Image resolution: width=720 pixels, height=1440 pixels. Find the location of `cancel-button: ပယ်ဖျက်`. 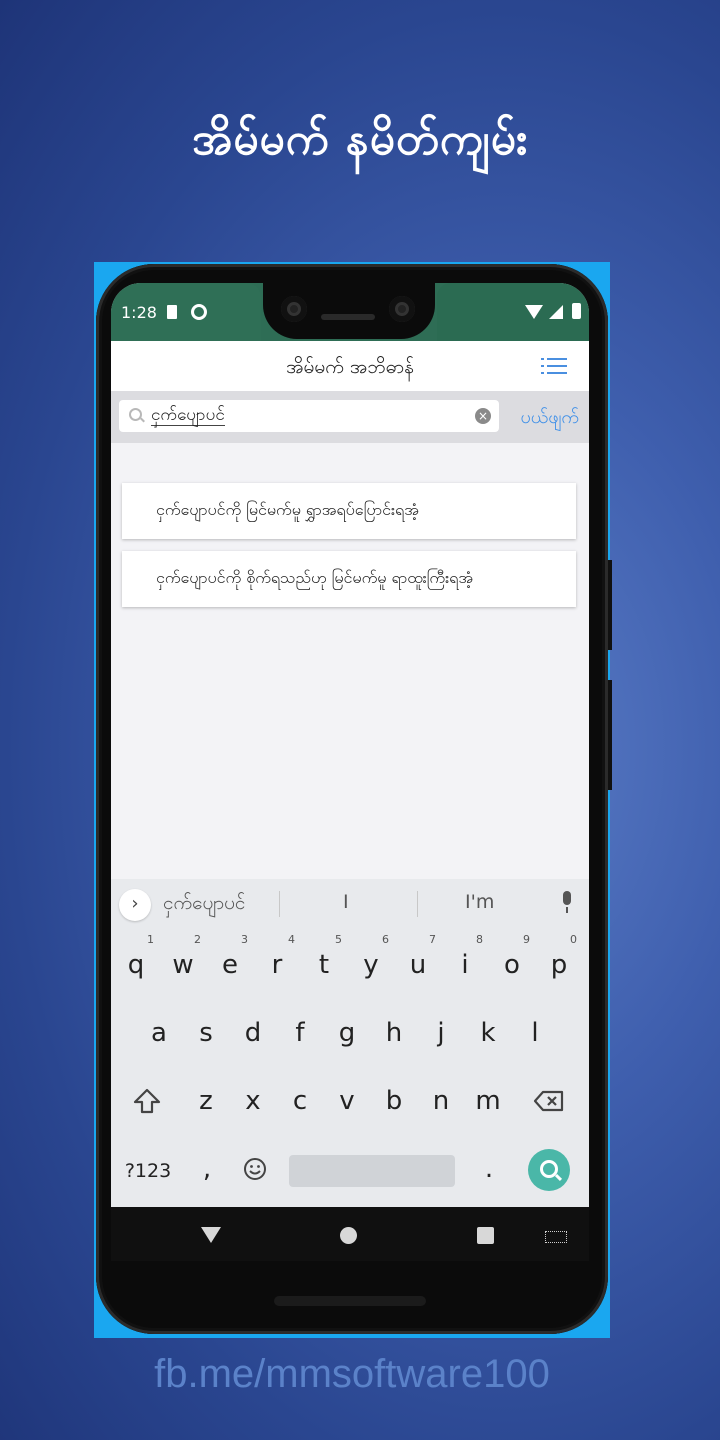

cancel-button: ပယ်ဖျက် is located at coordinates (550, 418).